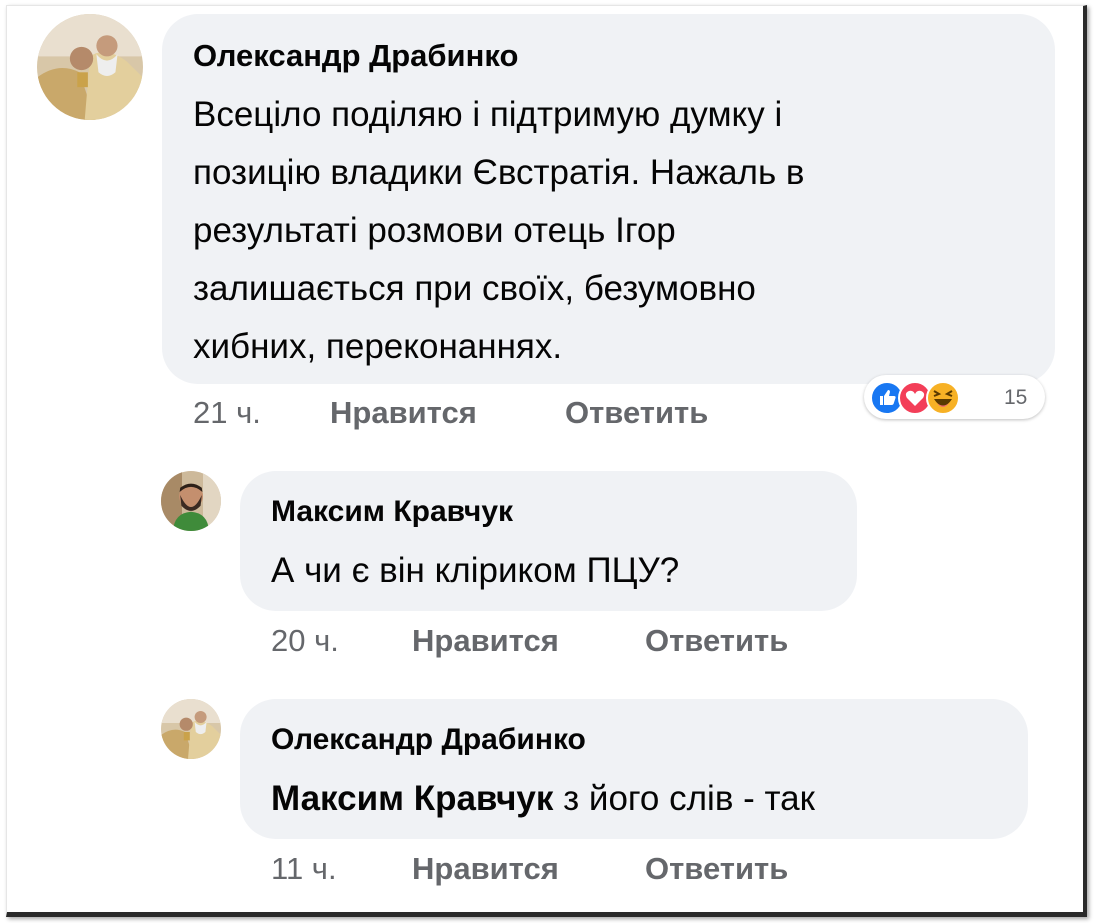 This screenshot has width=1095, height=923. I want to click on reply-2-meta: 11 ч., so click(304, 869).